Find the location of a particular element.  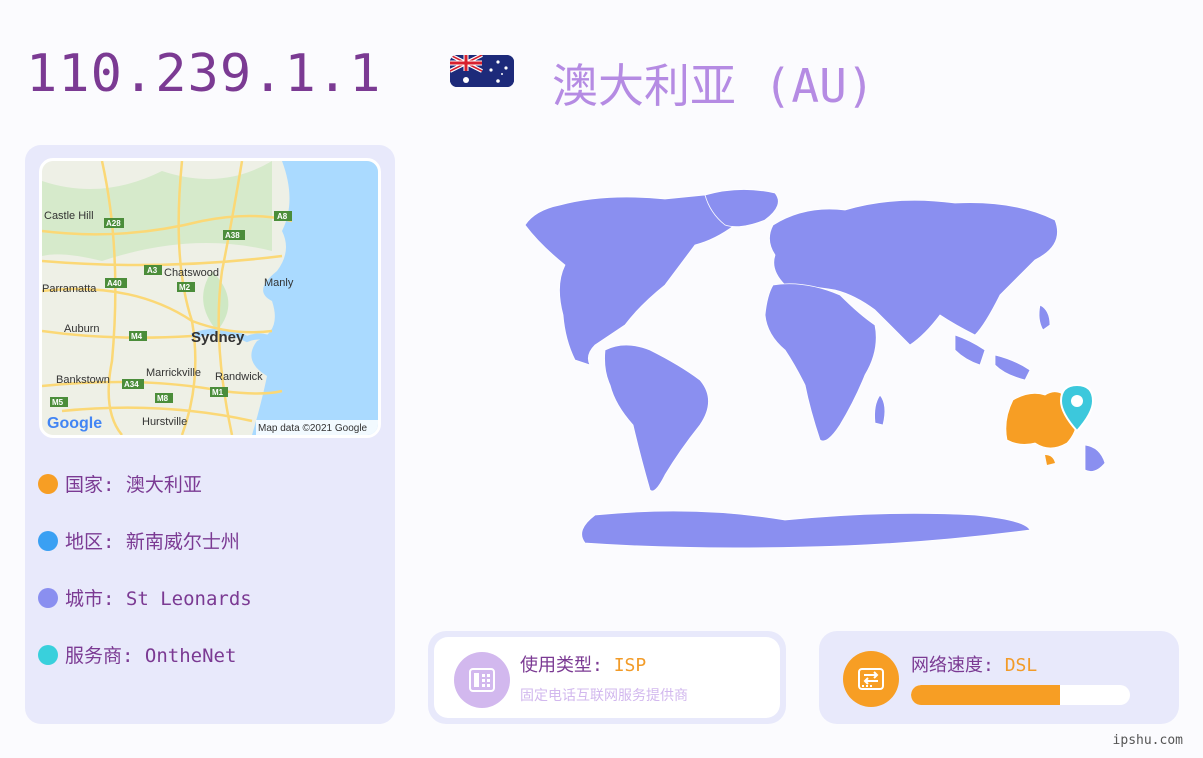

road-shield: M4 is located at coordinates (137, 336).